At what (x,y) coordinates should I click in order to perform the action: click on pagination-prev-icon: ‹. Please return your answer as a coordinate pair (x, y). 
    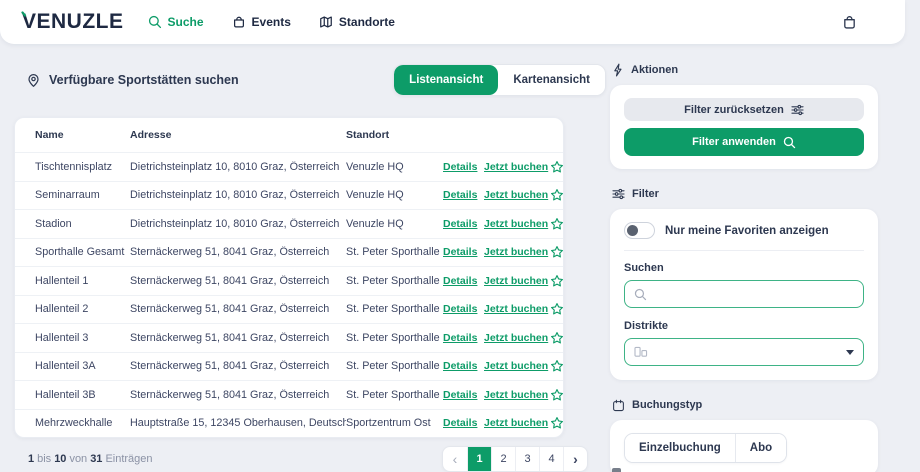
    Looking at the image, I should click on (455, 459).